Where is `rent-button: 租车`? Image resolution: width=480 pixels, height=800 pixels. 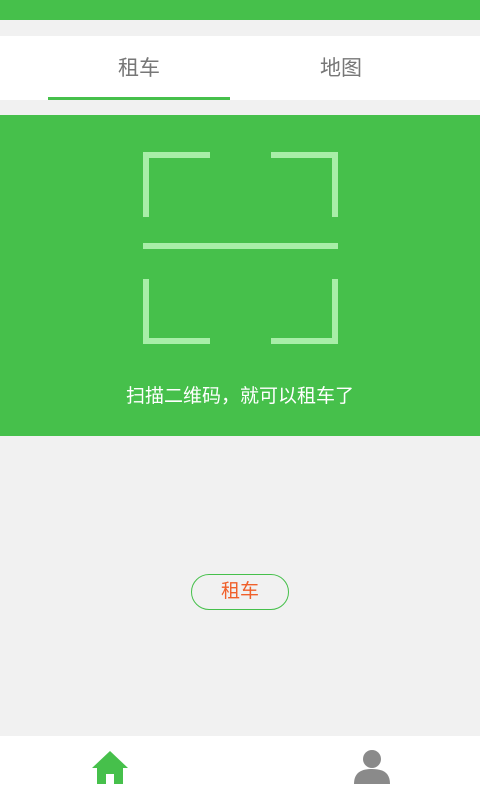
rent-button: 租车 is located at coordinates (240, 592).